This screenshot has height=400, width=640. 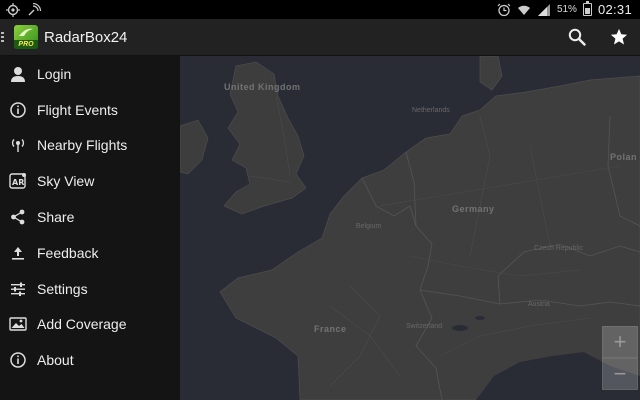 What do you see at coordinates (18, 253) in the screenshot?
I see `upload-icon` at bounding box center [18, 253].